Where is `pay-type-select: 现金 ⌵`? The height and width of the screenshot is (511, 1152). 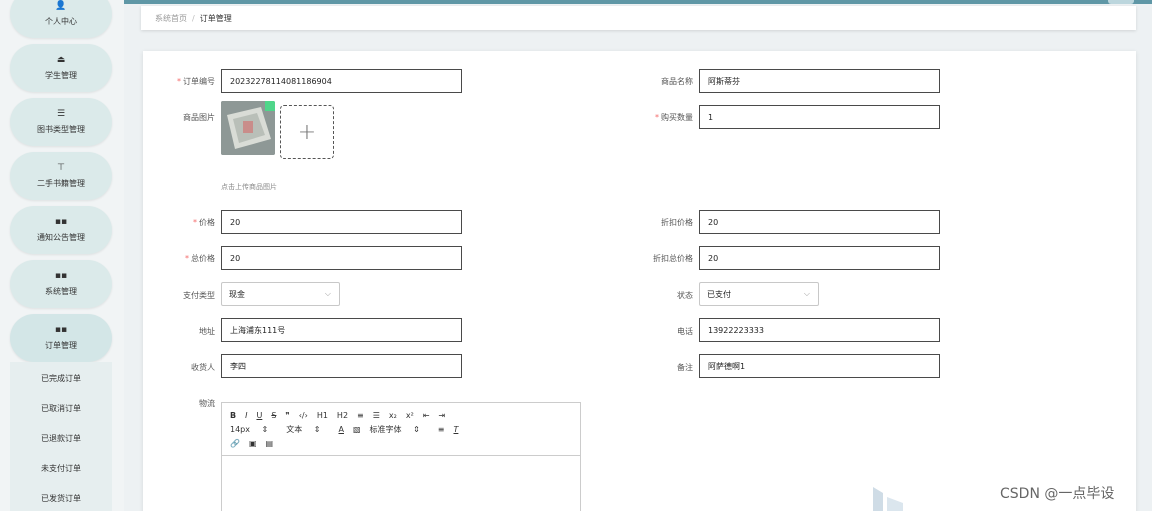
pay-type-select: 现金 ⌵ is located at coordinates (280, 294).